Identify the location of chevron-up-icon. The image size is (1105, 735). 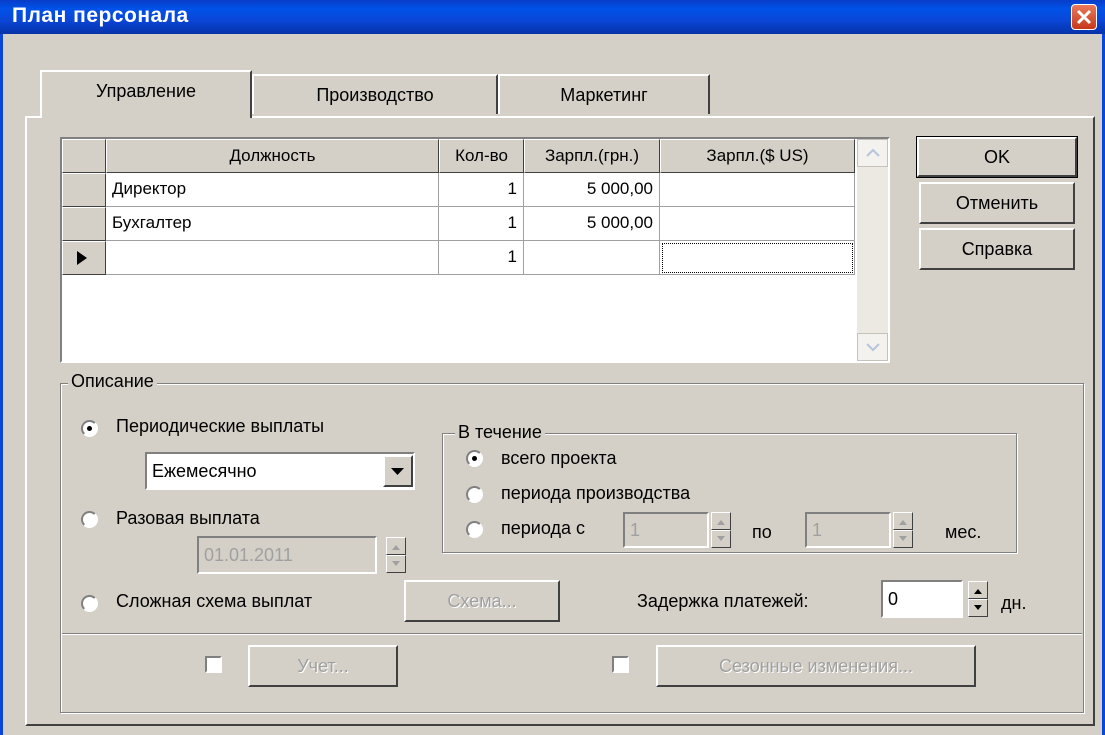
(873, 152).